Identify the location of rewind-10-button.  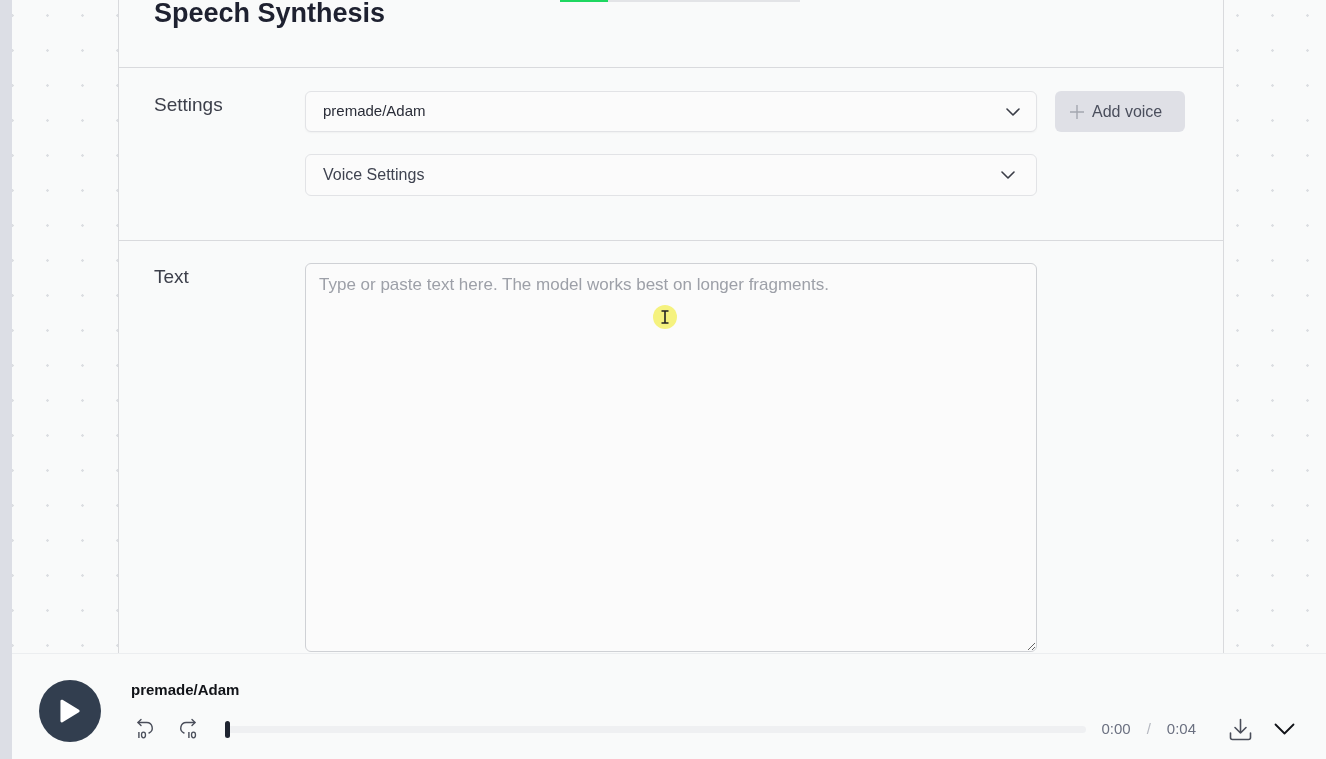
(144, 729).